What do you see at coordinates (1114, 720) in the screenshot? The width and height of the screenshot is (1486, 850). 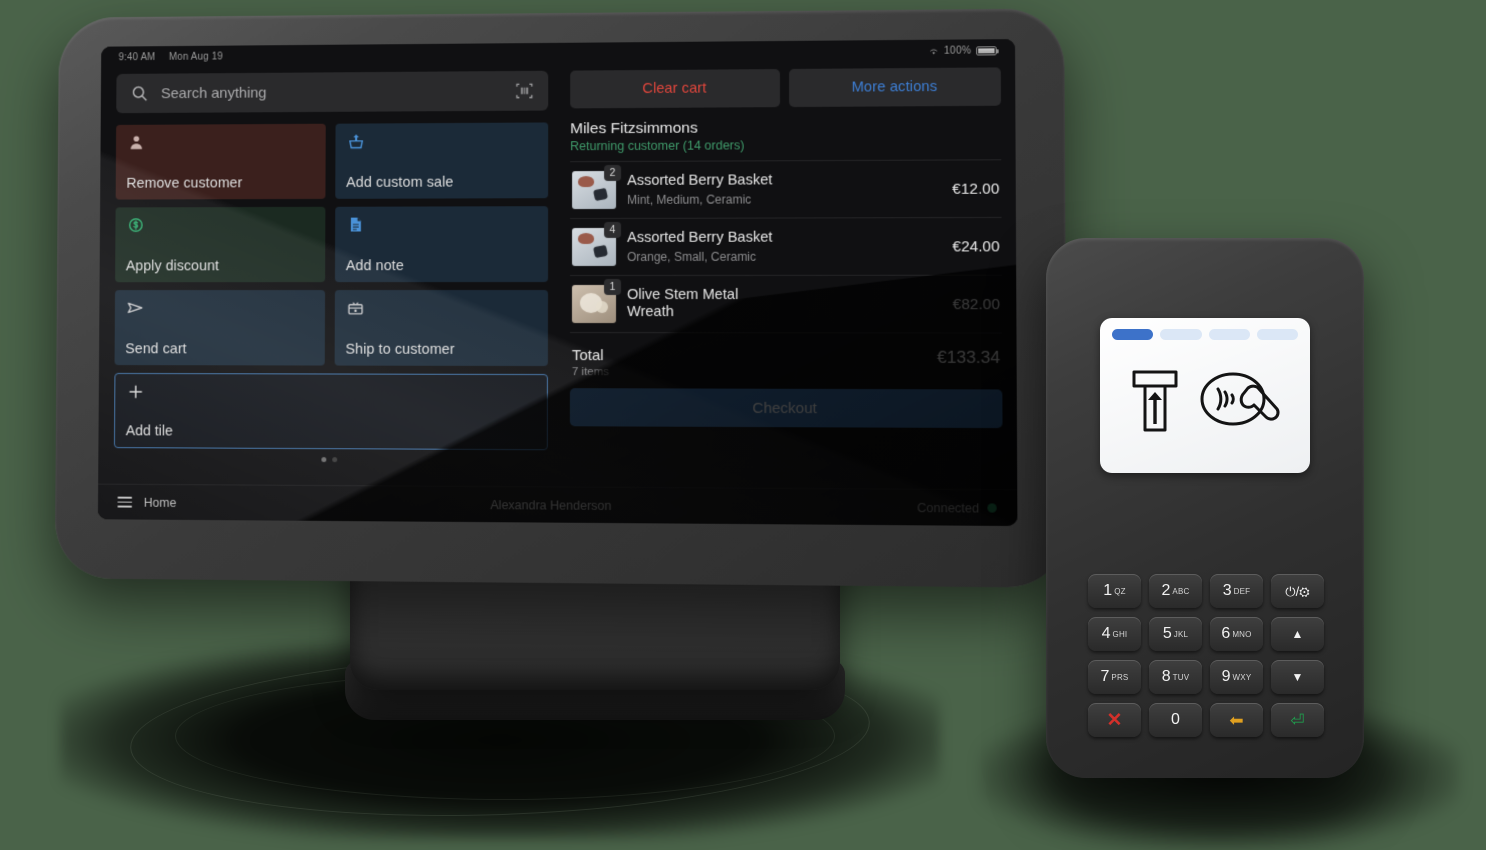 I see `key-cancel: ✕` at bounding box center [1114, 720].